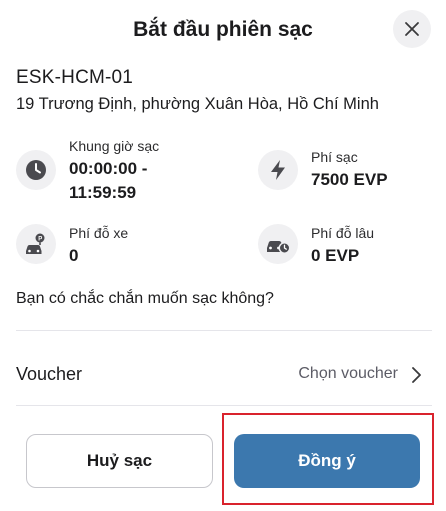 The width and height of the screenshot is (446, 511). What do you see at coordinates (348, 374) in the screenshot?
I see `voucher-select-text: Chọn voucher` at bounding box center [348, 374].